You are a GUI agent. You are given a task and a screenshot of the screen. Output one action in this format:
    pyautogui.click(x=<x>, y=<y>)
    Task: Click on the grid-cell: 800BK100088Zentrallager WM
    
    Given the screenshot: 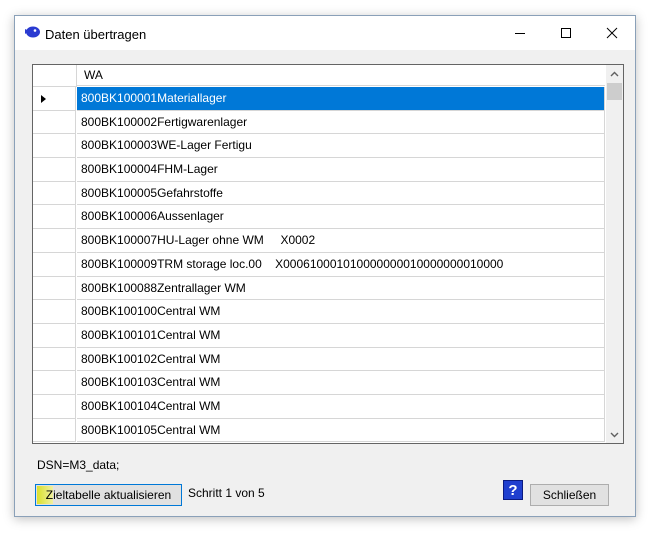 What is the action you would take?
    pyautogui.click(x=341, y=288)
    